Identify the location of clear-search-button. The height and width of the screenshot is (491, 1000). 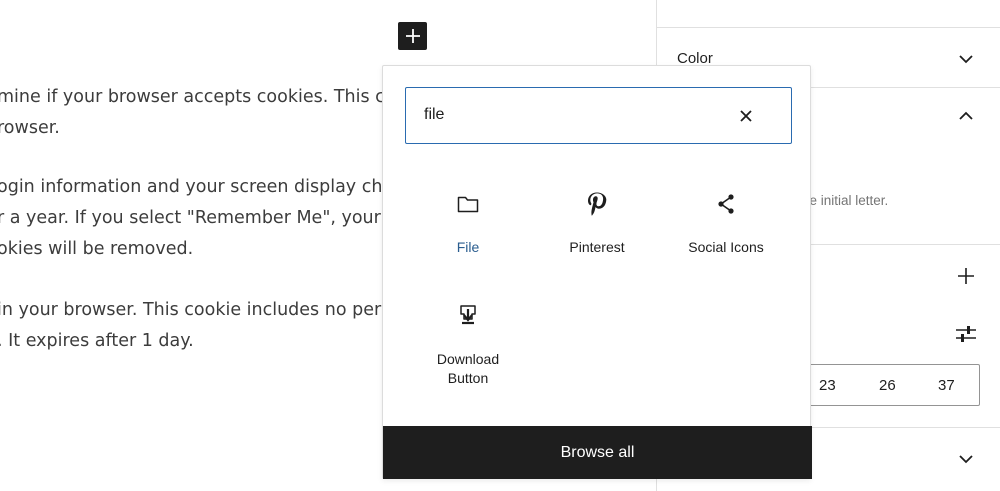
(746, 116).